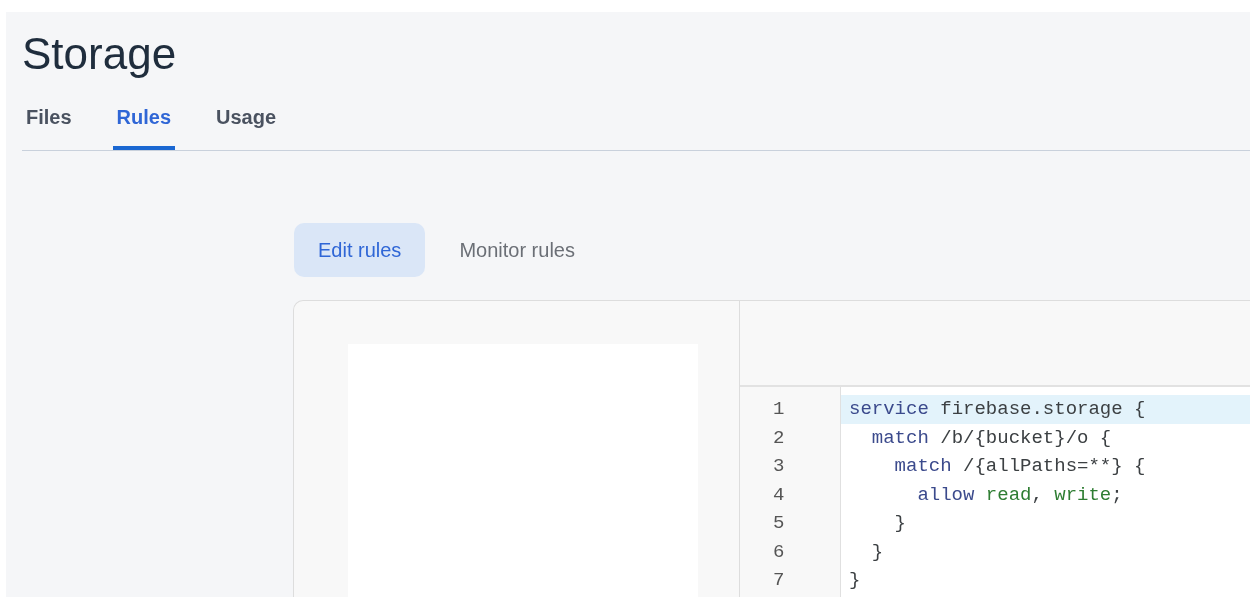 The image size is (1250, 597). Describe the element at coordinates (779, 409) in the screenshot. I see `line-number: 1` at that location.